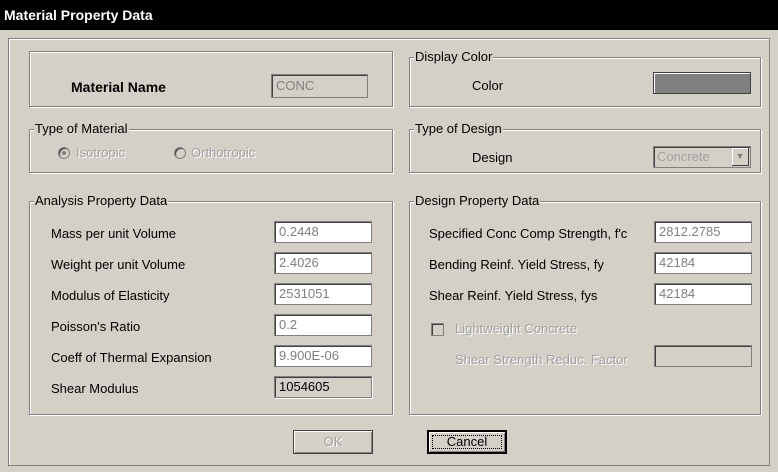 Image resolution: width=778 pixels, height=472 pixels. I want to click on mass-per-unit-volume-input: 0.2448, so click(323, 232).